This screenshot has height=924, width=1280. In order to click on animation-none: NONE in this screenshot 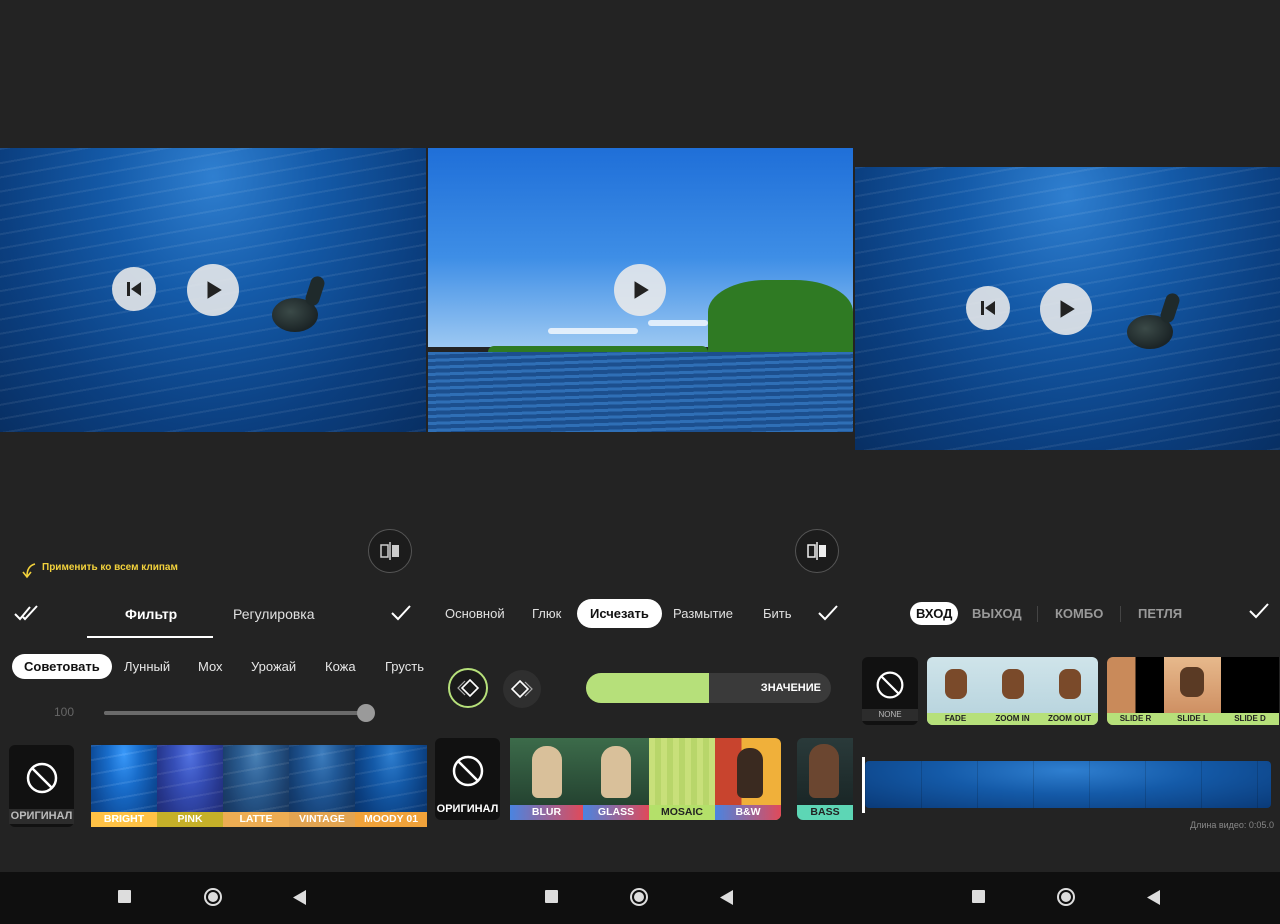, I will do `click(890, 691)`.